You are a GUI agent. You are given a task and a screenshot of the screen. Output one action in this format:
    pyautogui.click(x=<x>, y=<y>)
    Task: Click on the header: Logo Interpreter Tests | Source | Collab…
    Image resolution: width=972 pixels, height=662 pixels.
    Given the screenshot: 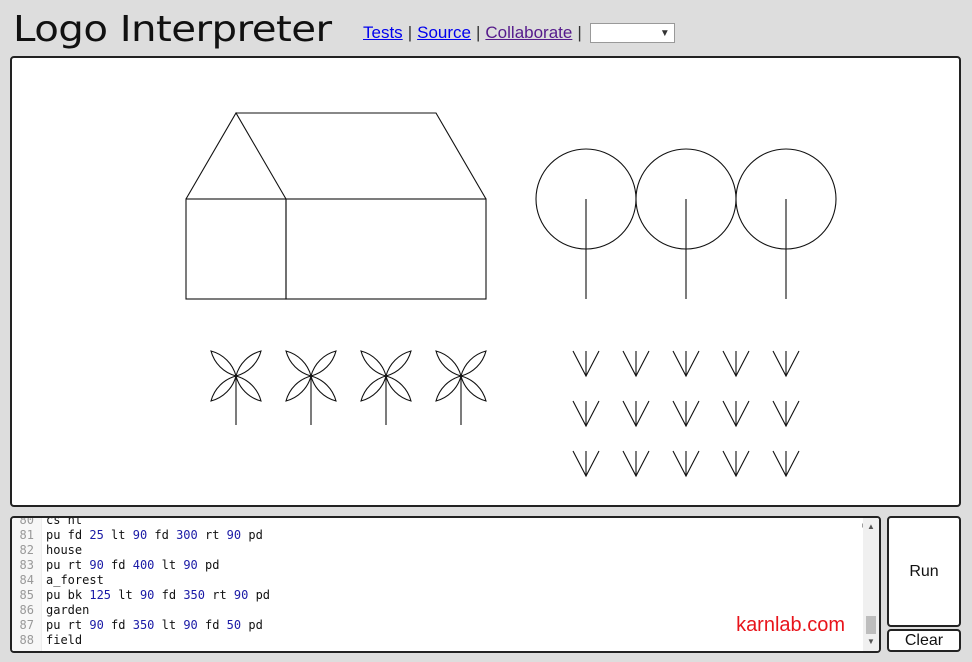 What is the action you would take?
    pyautogui.click(x=344, y=29)
    